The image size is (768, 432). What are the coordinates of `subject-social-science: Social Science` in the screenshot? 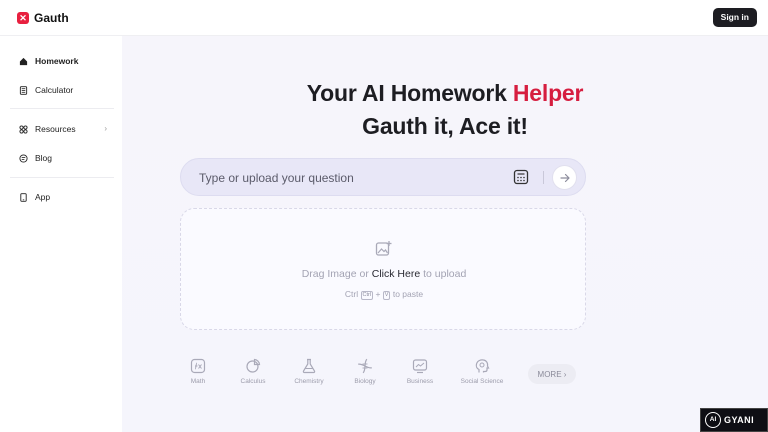 It's located at (482, 371).